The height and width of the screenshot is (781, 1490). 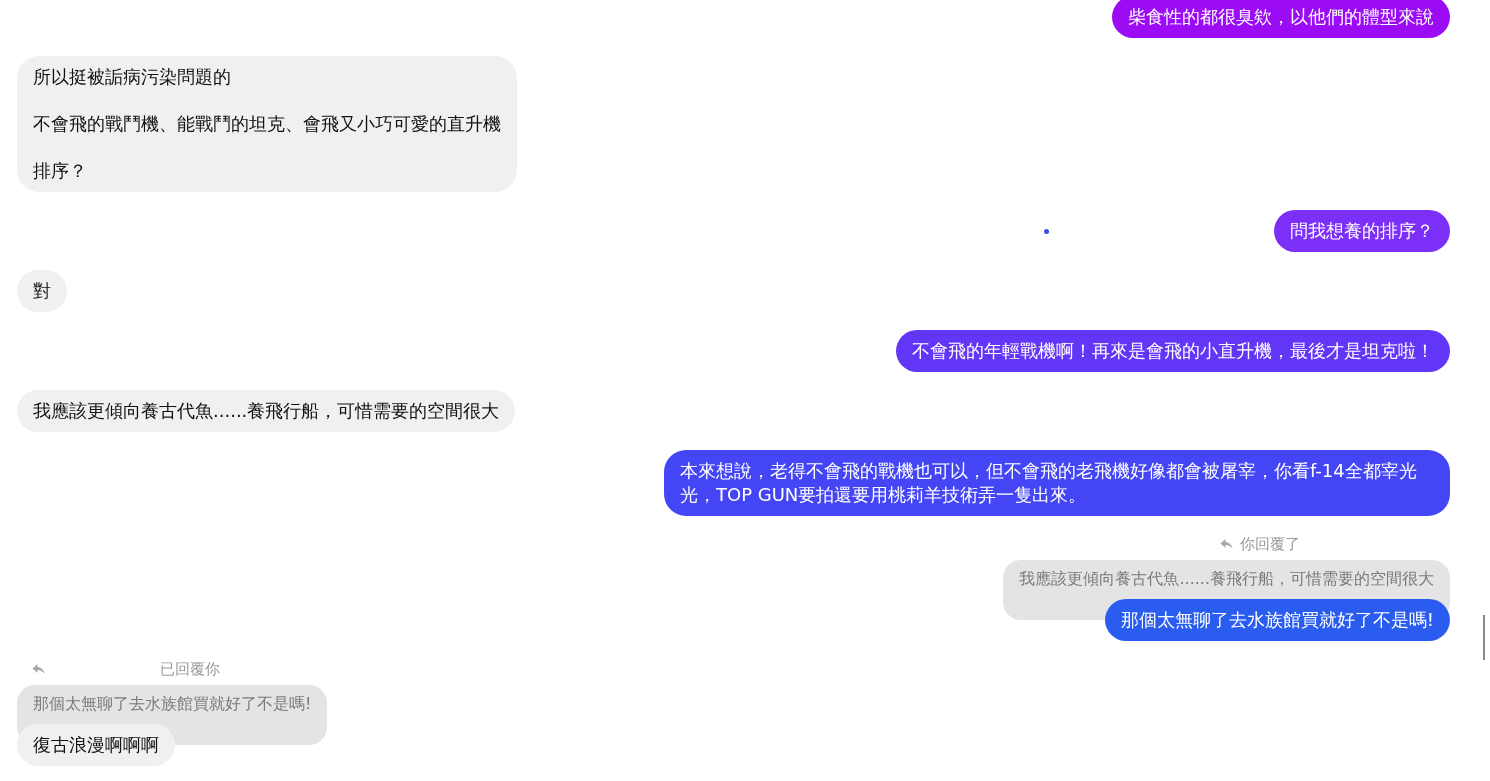 I want to click on message-bubble: 所以挺被詬病污染問題的 不會飛的戰鬥機、能戰鬥的坦克、會飛又小巧可愛的直升機 排序？, so click(x=267, y=124).